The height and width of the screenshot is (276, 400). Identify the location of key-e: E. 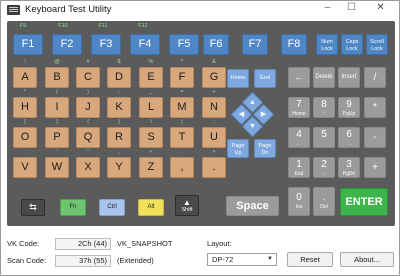
(151, 77).